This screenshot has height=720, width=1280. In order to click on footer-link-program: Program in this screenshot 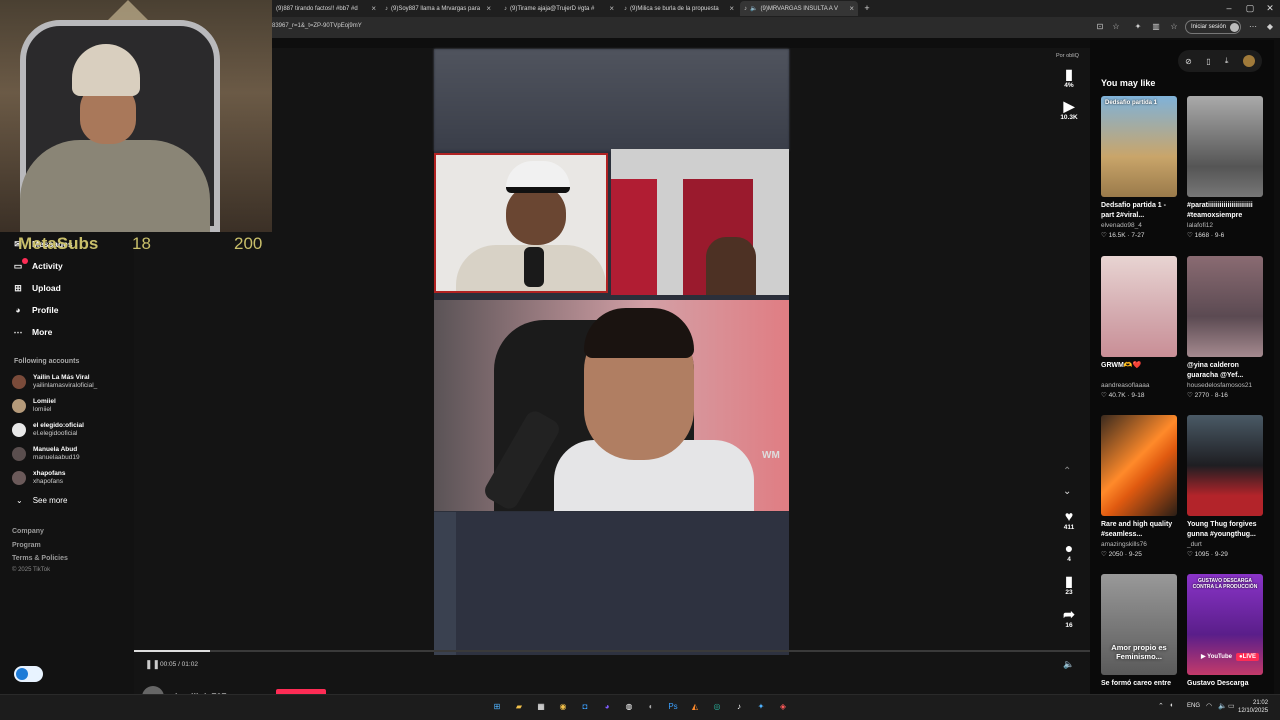, I will do `click(26, 545)`.